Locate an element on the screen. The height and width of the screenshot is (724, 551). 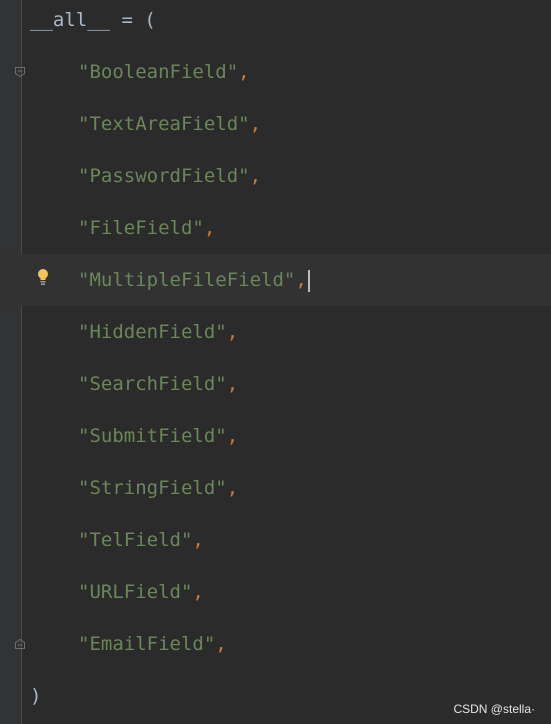
code-line: "TelField", is located at coordinates (275, 540).